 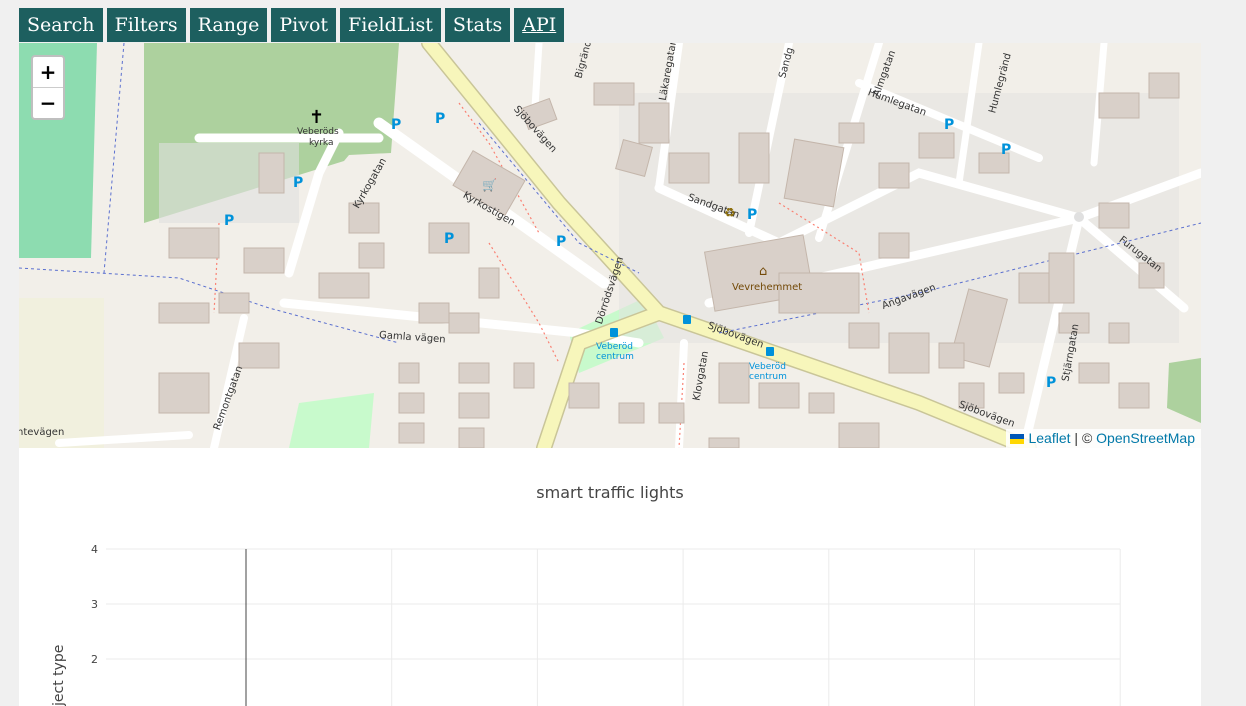 I want to click on chart-y-tick-label: 3, so click(x=94, y=604).